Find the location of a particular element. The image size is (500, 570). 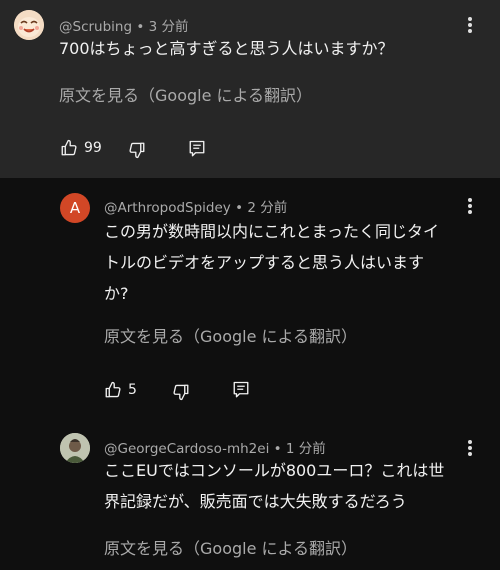

comment-text: 700はちょっと高すぎると思う人はいますか？ is located at coordinates (226, 48).